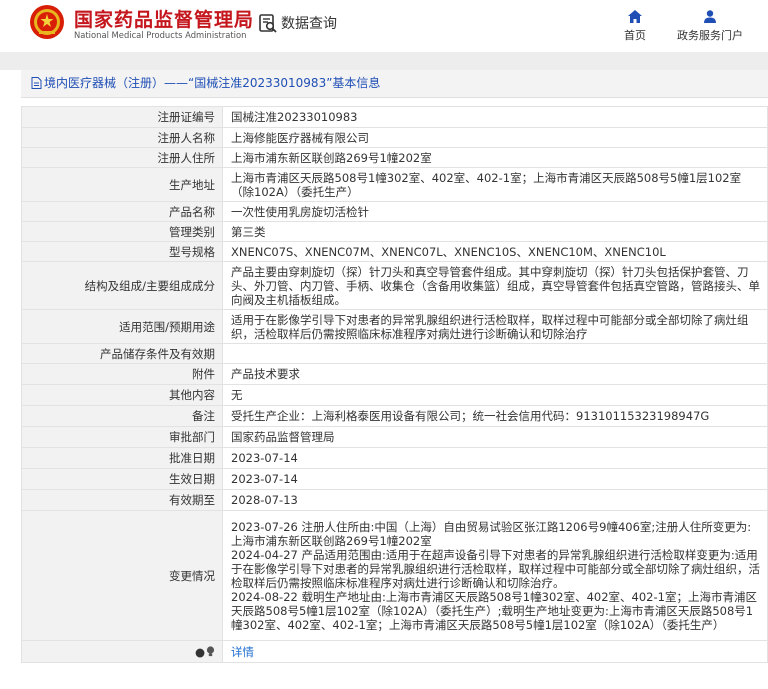  Describe the element at coordinates (710, 16) in the screenshot. I see `person-icon` at that location.